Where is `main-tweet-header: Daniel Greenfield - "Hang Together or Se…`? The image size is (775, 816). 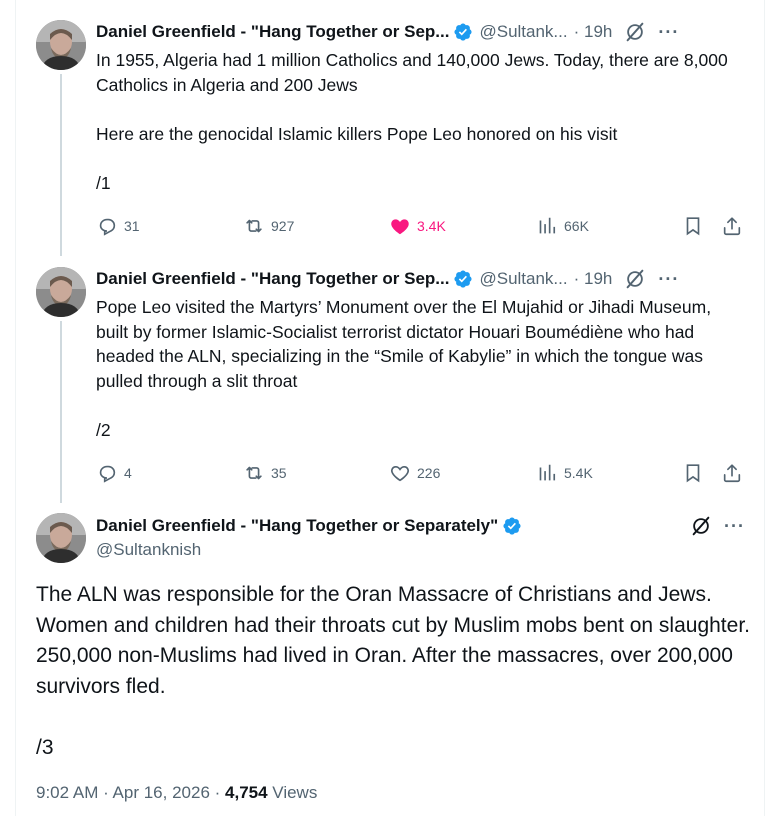
main-tweet-header: Daniel Greenfield - "Hang Together or Se… is located at coordinates (421, 526).